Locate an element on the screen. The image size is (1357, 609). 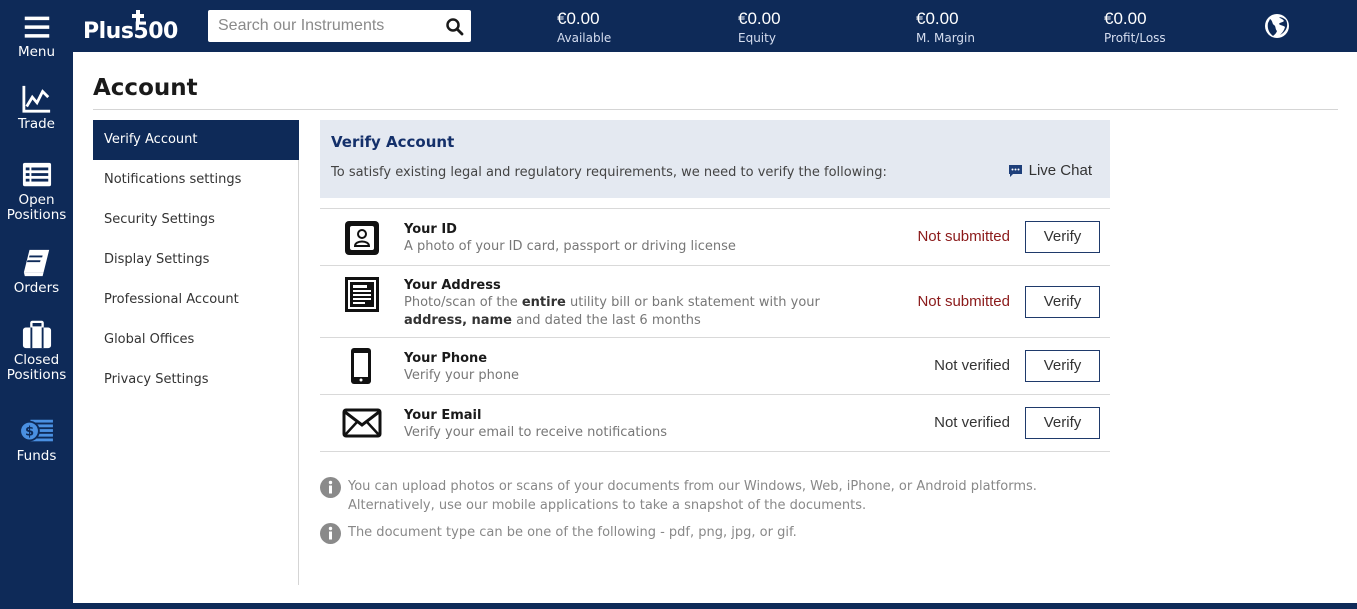
nav-open-positions-label: Open Positions is located at coordinates (36, 207).